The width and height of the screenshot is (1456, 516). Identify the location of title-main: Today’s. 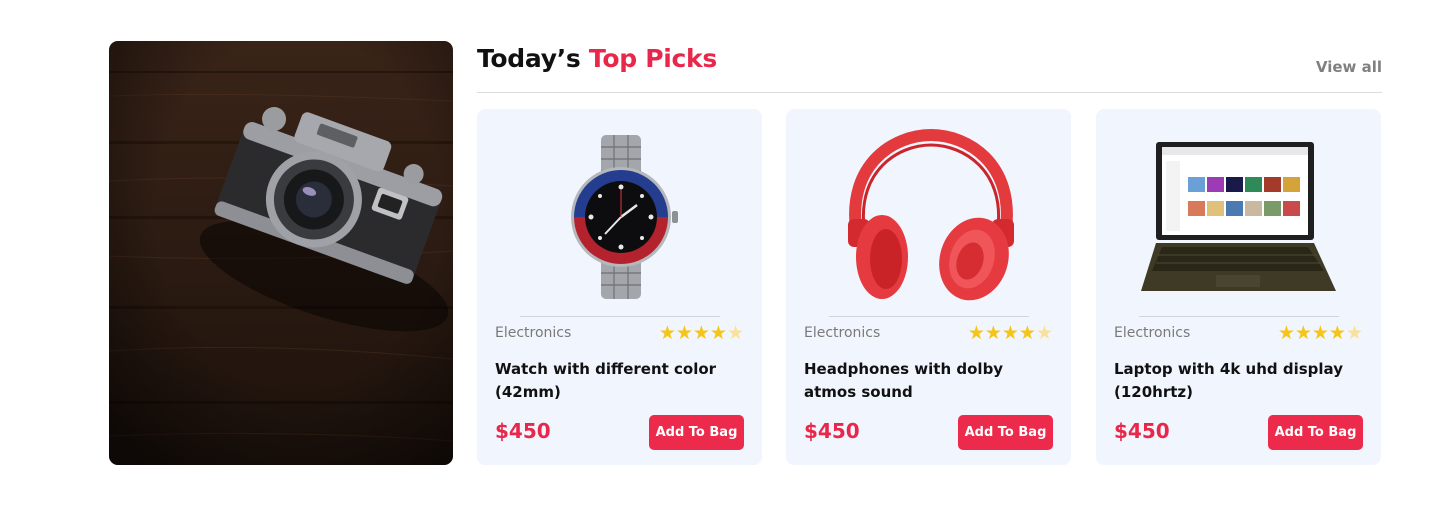
(529, 58).